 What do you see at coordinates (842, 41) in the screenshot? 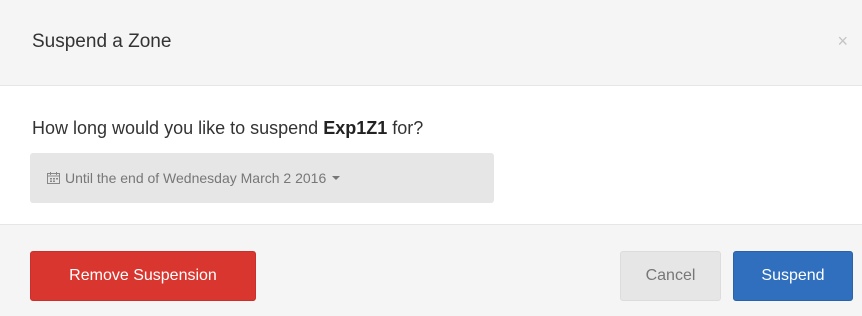
I see `close-icon: ×` at bounding box center [842, 41].